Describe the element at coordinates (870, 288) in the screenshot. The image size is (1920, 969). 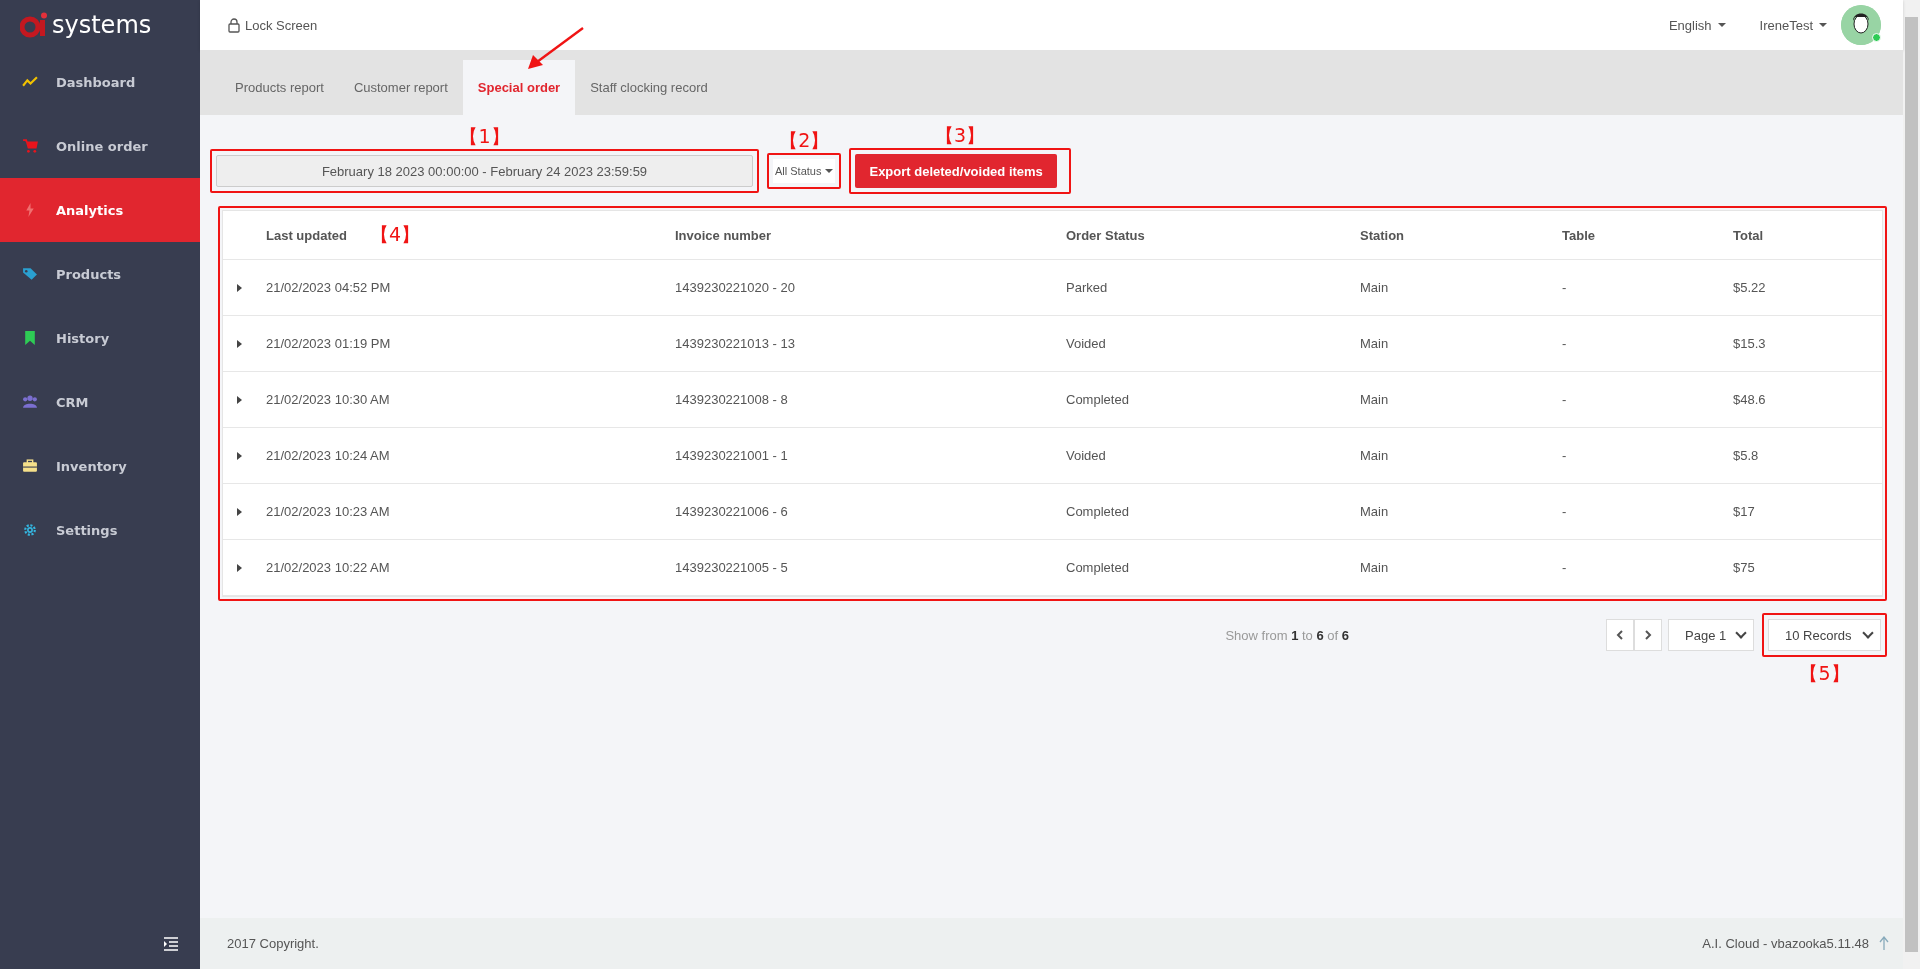
I see `table-cell: 1439230221020 - 20` at that location.